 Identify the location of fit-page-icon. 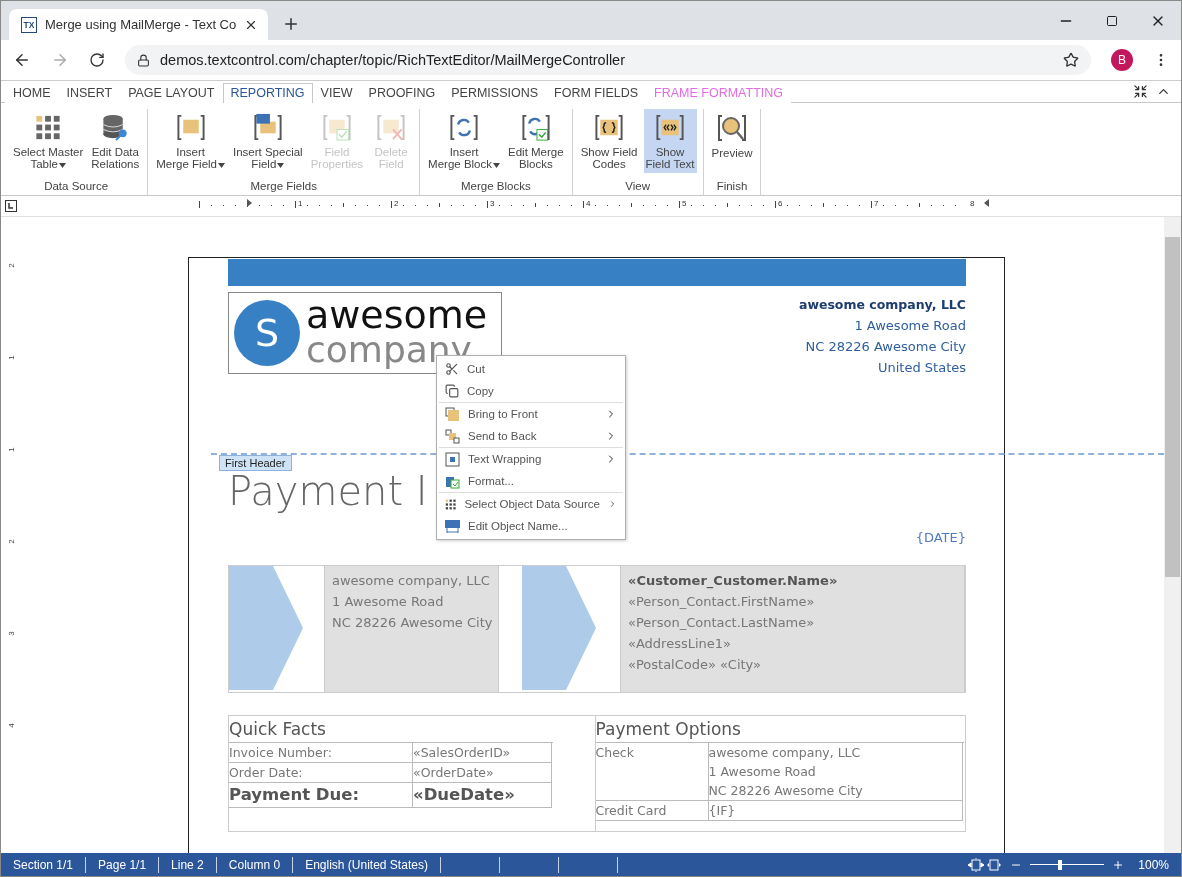
(985, 864).